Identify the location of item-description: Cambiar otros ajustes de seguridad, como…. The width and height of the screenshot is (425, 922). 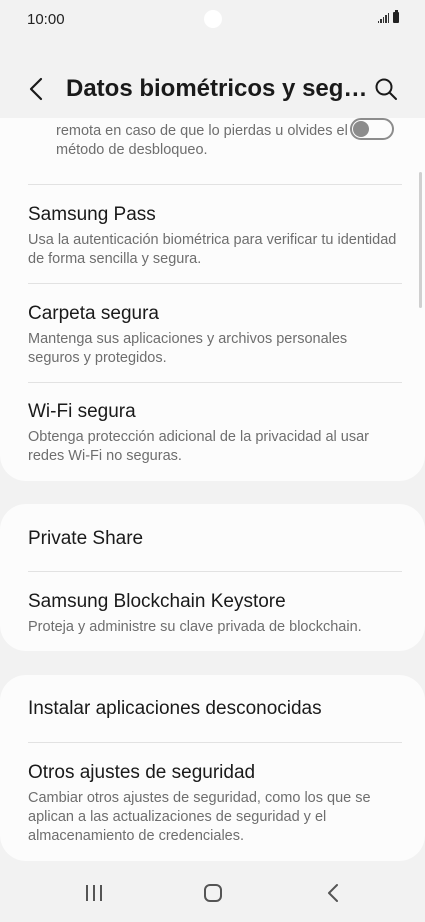
(199, 817).